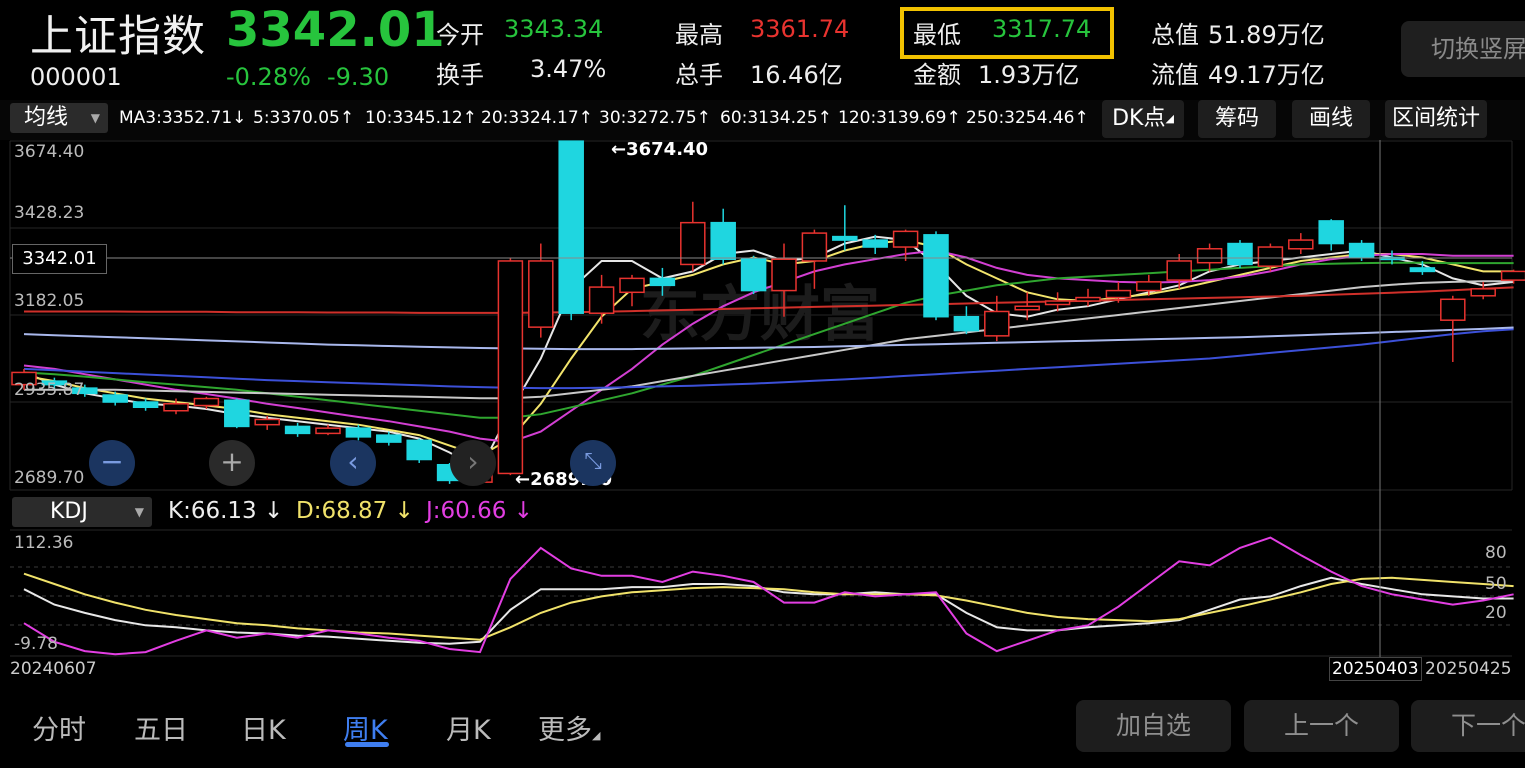  I want to click on scroll-left-button: ‹, so click(353, 463).